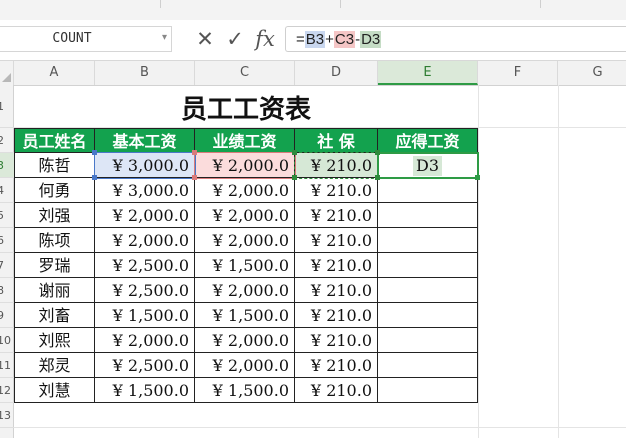  I want to click on name-box: COUNT ▾, so click(86, 39).